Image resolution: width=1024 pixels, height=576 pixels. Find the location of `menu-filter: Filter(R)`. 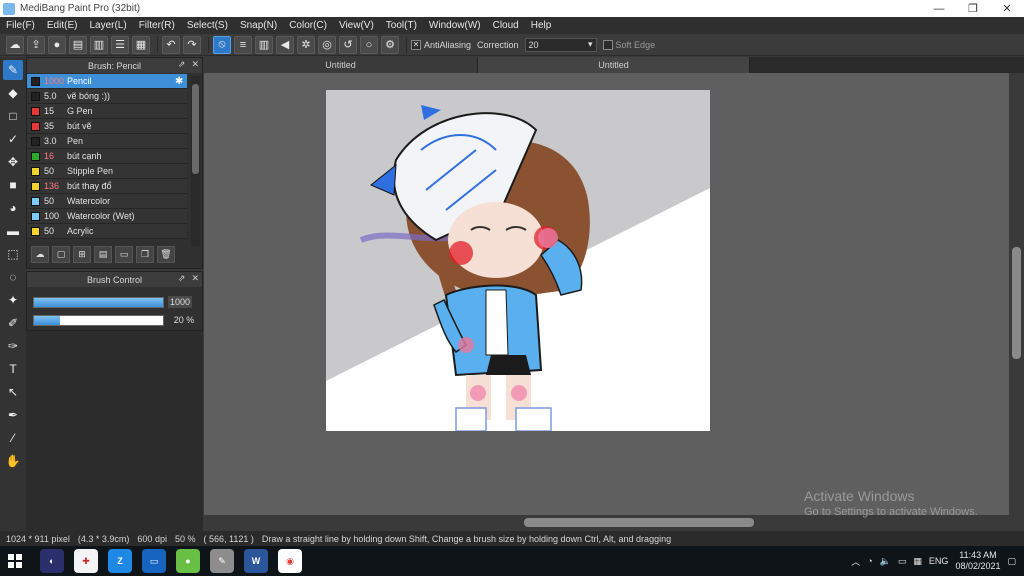

menu-filter: Filter(R) is located at coordinates (157, 25).